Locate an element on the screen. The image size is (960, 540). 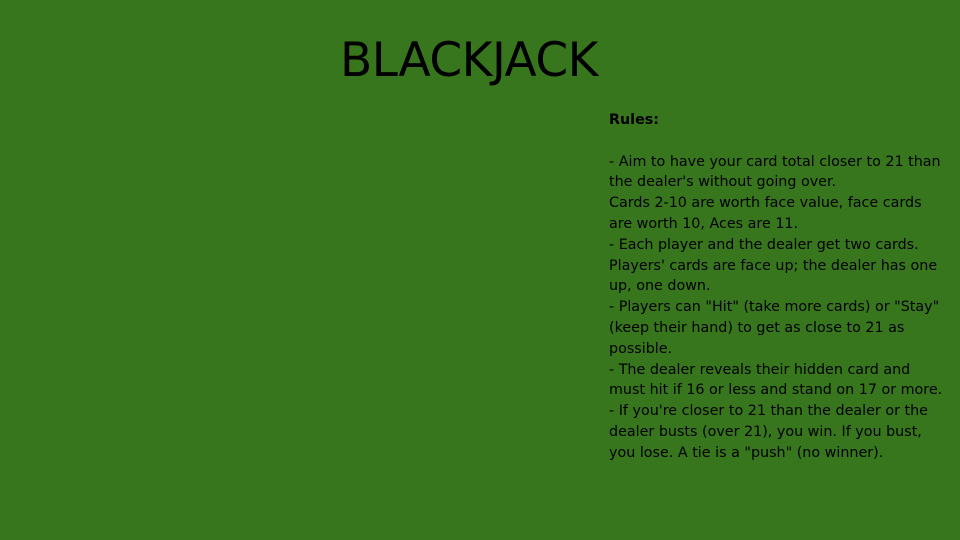
rules-spacer is located at coordinates (779, 141).